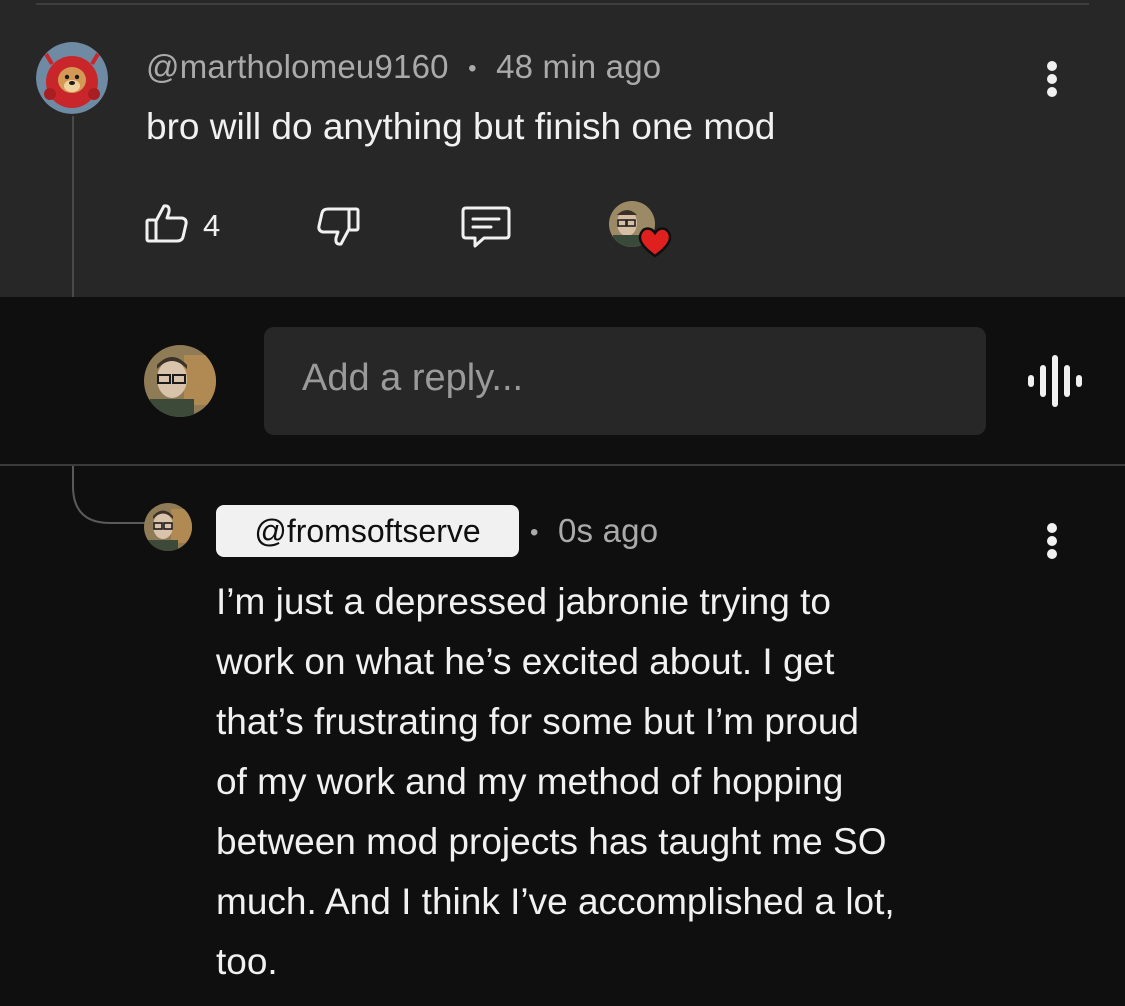 The width and height of the screenshot is (1125, 1006). What do you see at coordinates (486, 227) in the screenshot?
I see `reply-icon` at bounding box center [486, 227].